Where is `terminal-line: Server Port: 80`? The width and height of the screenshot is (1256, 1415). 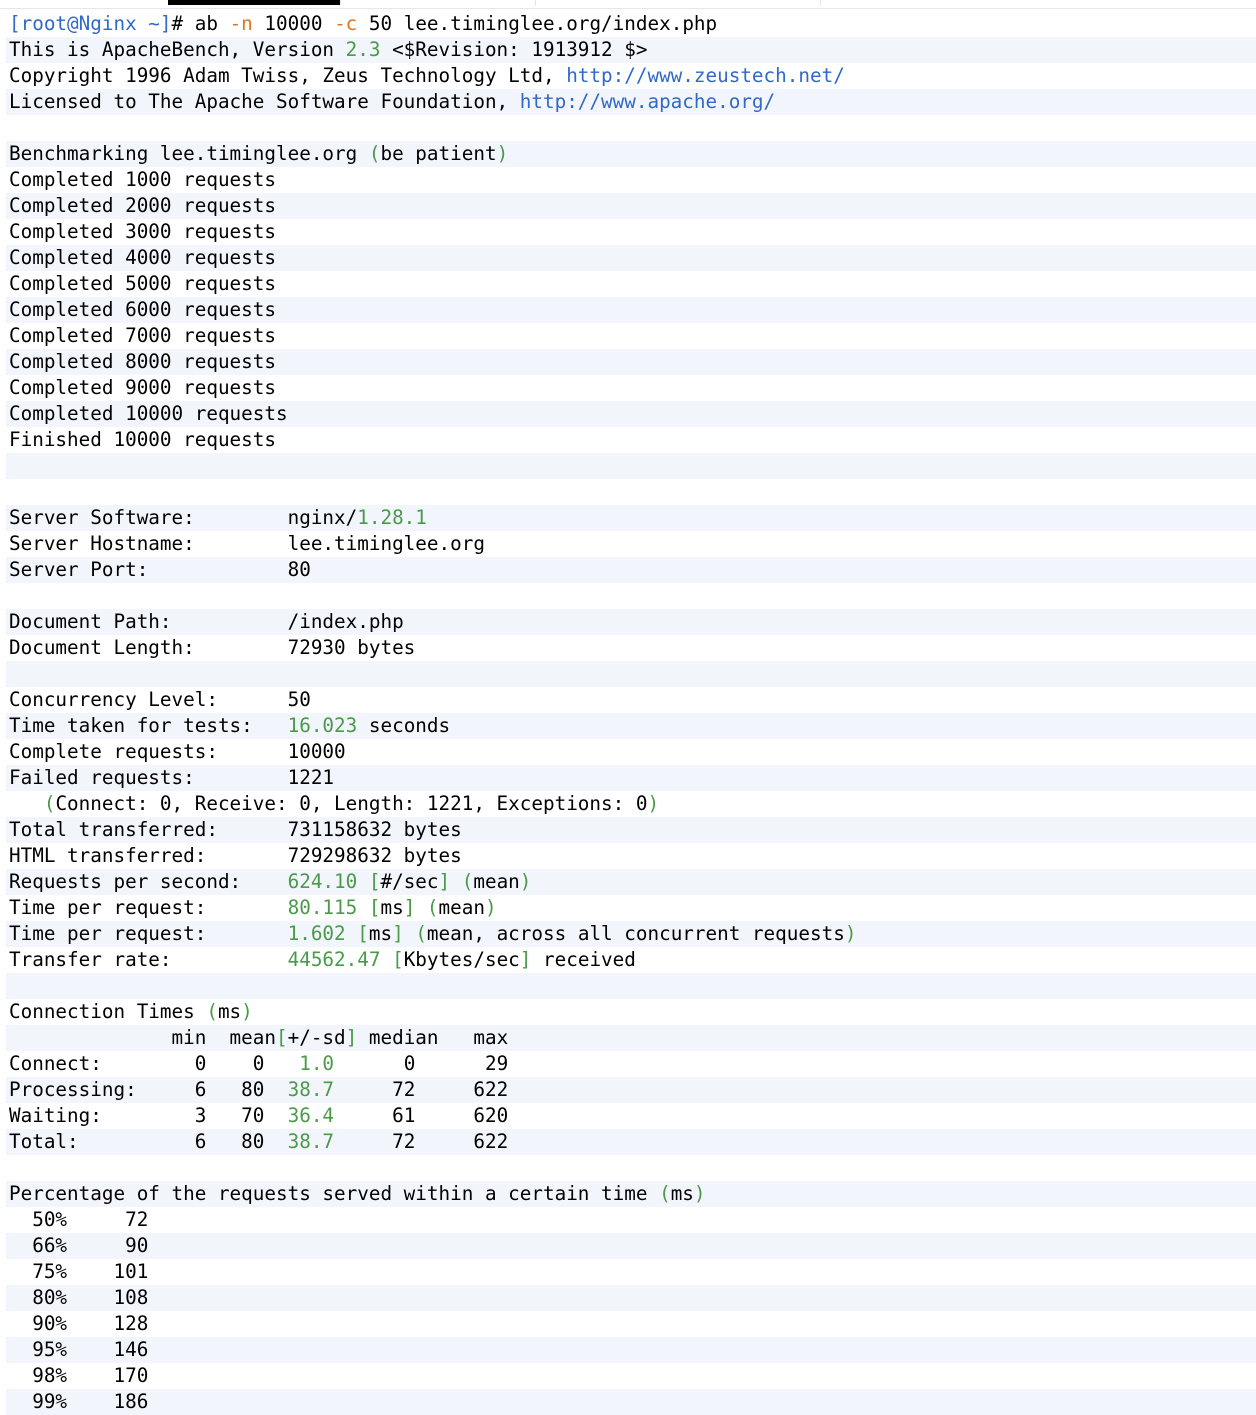
terminal-line: Server Port: 80 is located at coordinates (631, 570).